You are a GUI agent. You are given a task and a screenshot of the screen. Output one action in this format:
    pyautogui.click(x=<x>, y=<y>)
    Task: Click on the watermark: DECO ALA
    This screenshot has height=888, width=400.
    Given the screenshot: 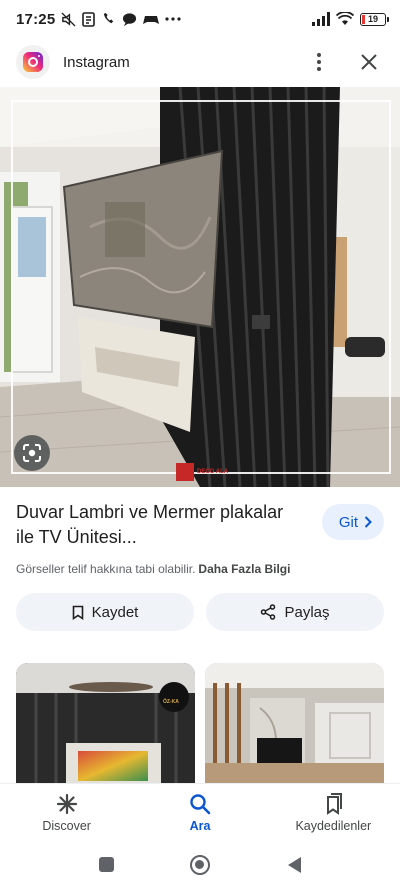 What is the action you would take?
    pyautogui.click(x=202, y=472)
    